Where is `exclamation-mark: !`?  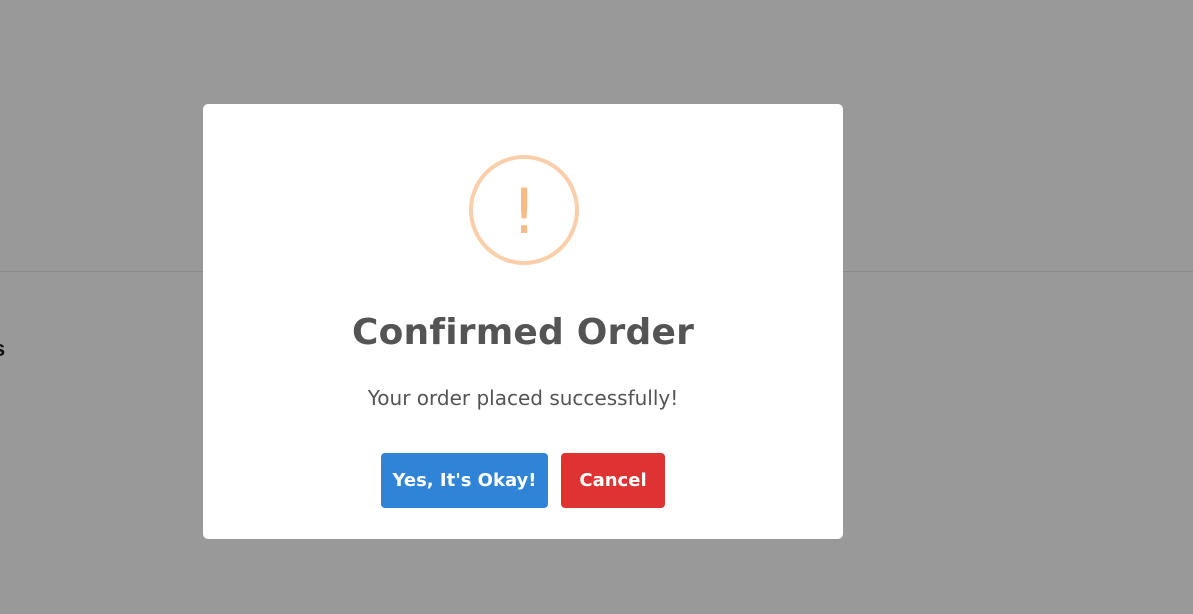 exclamation-mark: ! is located at coordinates (524, 211).